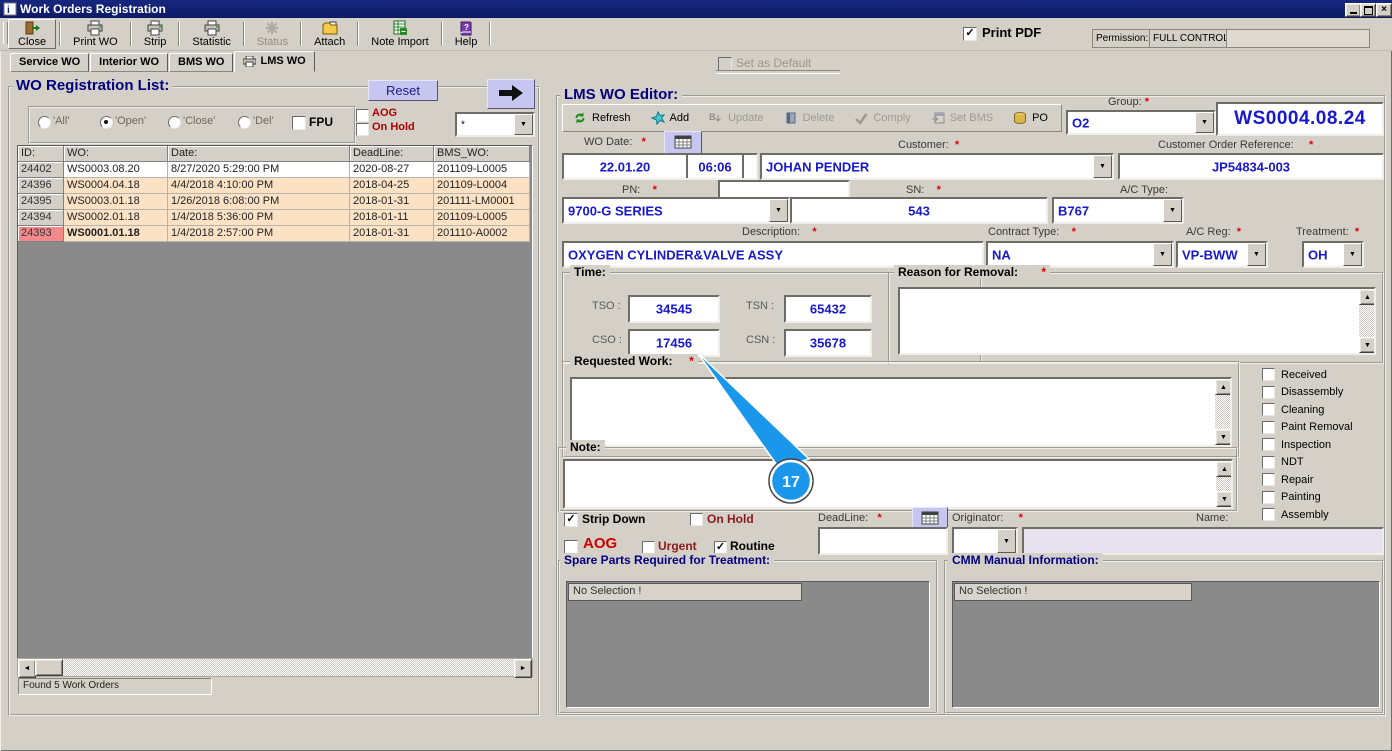  I want to click on description-field: OXYGEN CYLINDER&VALVE ASSY, so click(773, 254).